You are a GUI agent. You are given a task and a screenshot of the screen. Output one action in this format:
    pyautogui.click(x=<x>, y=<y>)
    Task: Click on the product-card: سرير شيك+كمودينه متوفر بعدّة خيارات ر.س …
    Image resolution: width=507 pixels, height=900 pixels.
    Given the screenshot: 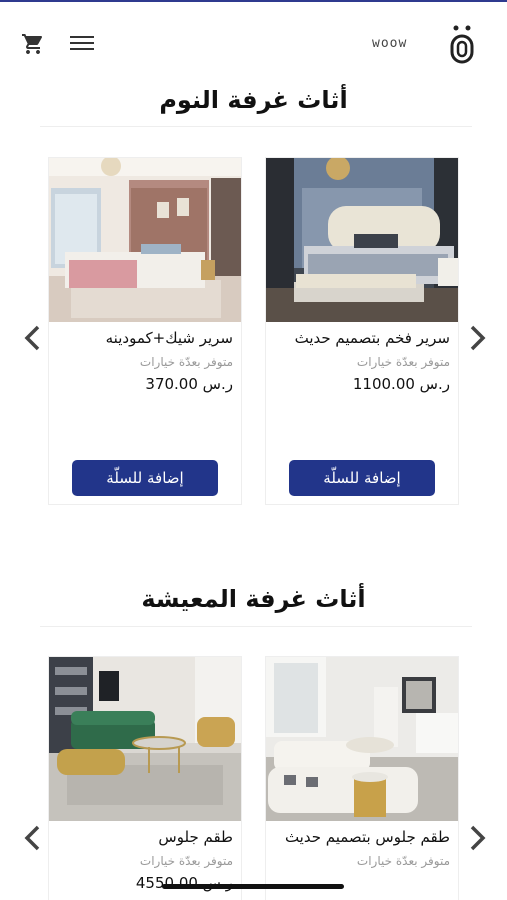 What is the action you would take?
    pyautogui.click(x=145, y=331)
    